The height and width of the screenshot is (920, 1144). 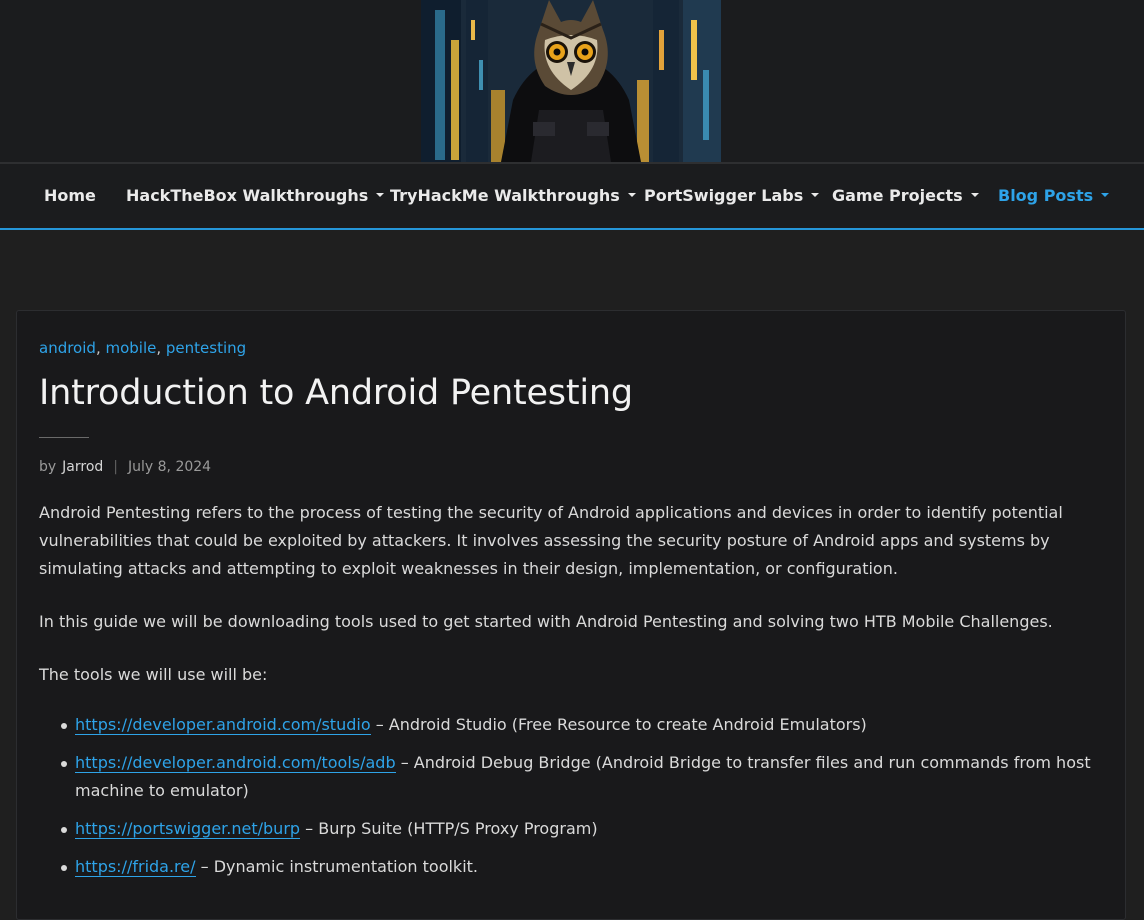 I want to click on article-title: Introduction to Android Pentesting, so click(x=336, y=393).